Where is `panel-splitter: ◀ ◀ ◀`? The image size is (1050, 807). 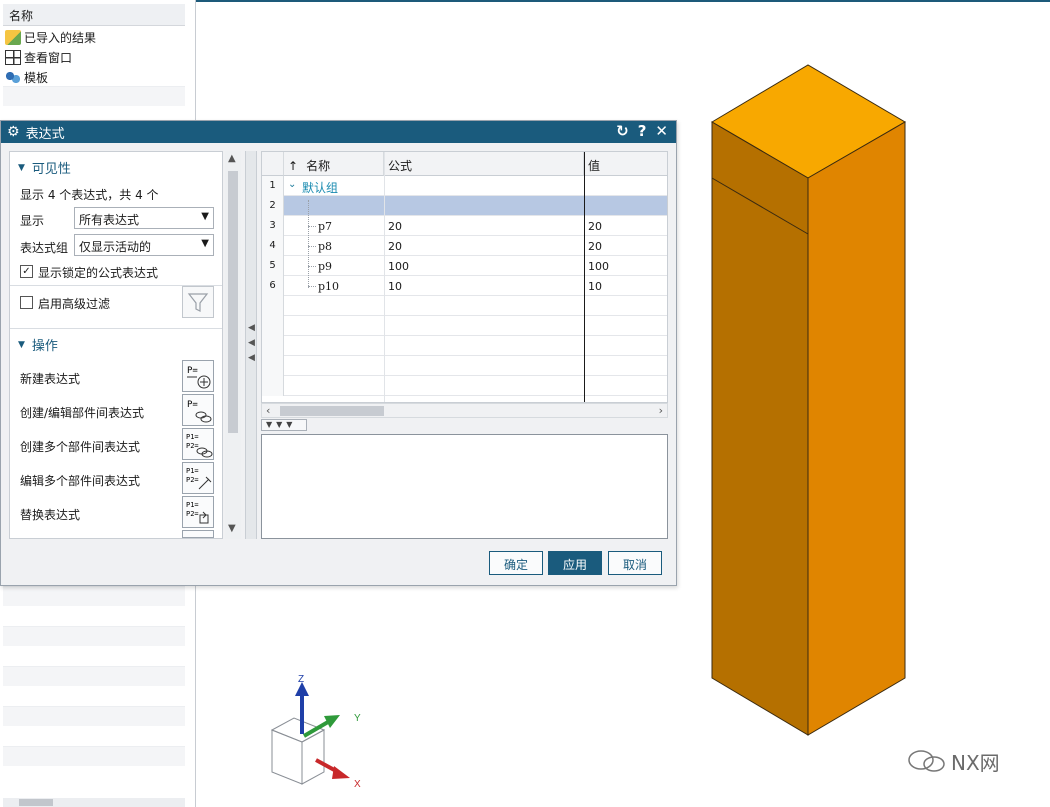 panel-splitter: ◀ ◀ ◀ is located at coordinates (251, 345).